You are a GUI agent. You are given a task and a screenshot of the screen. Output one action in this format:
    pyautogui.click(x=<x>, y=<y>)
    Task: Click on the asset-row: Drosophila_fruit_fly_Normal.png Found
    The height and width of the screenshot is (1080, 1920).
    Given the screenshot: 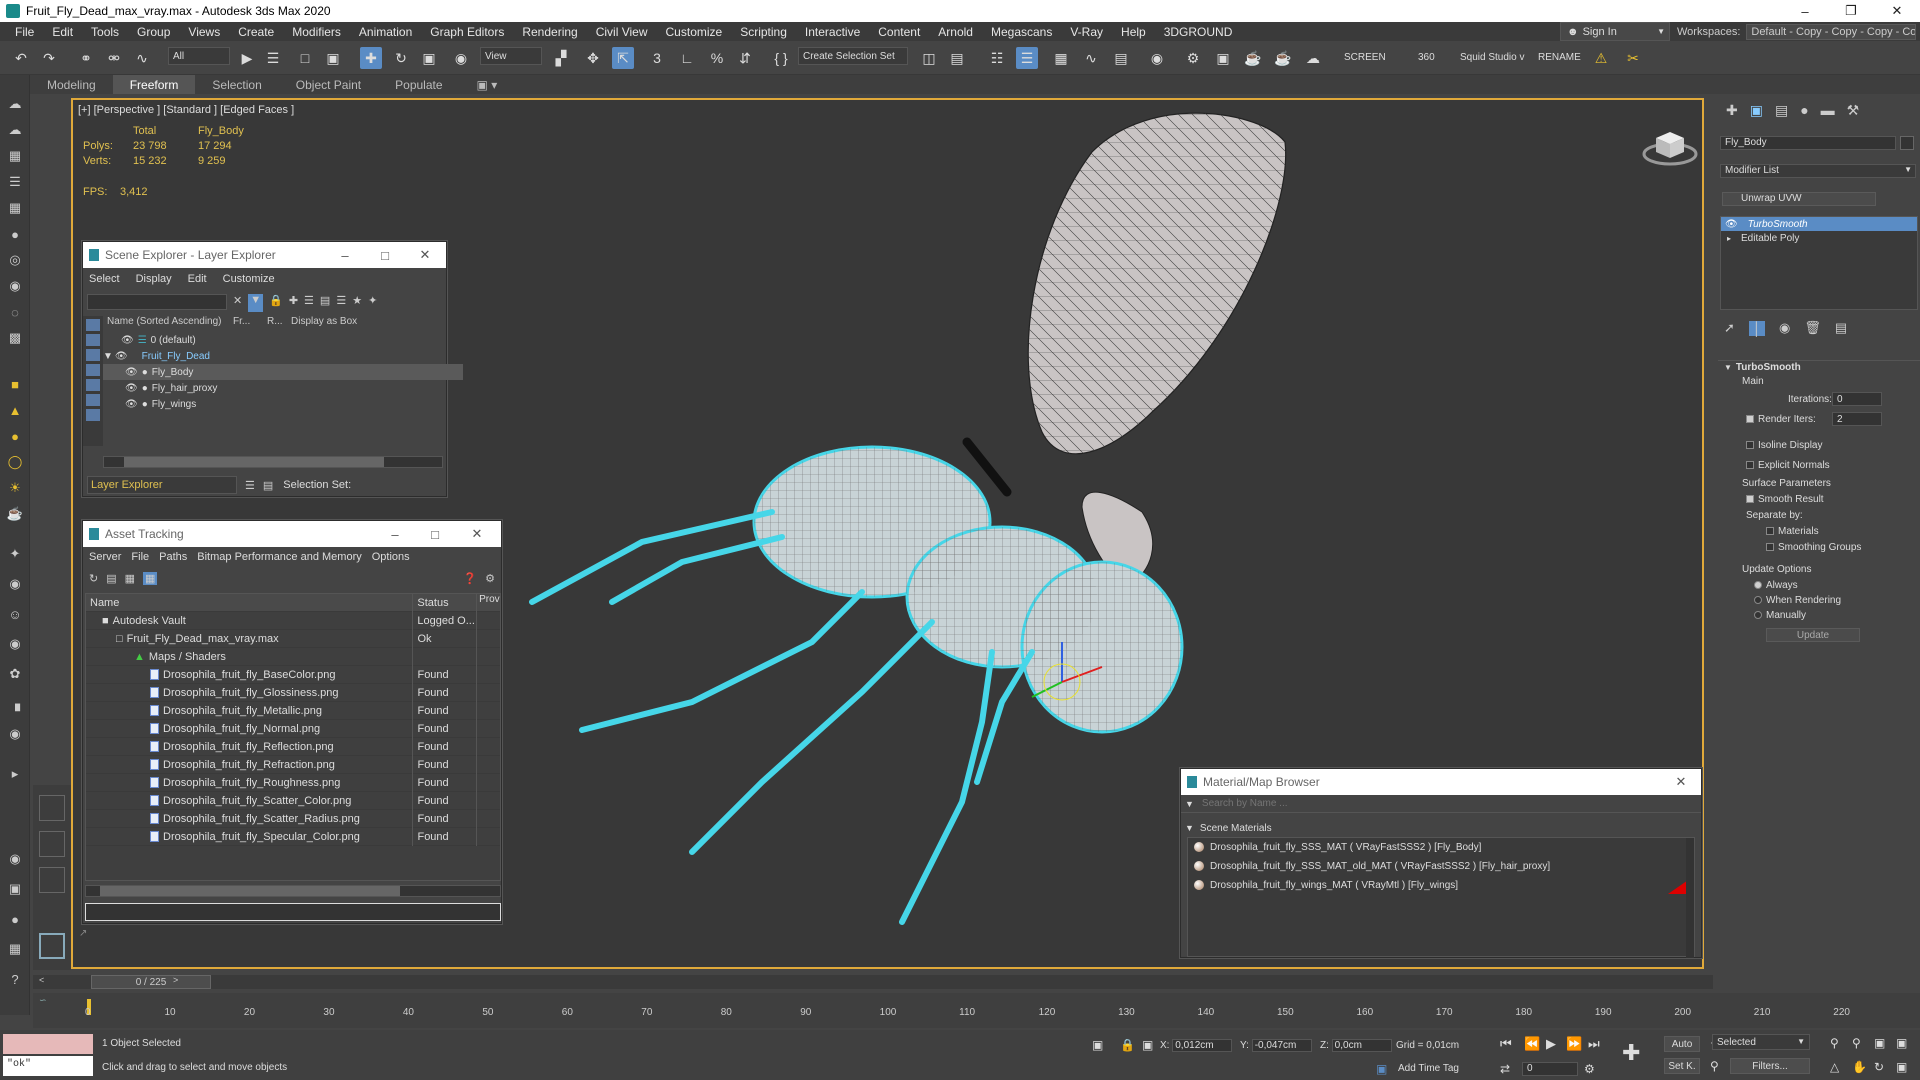 What is the action you would take?
    pyautogui.click(x=293, y=728)
    